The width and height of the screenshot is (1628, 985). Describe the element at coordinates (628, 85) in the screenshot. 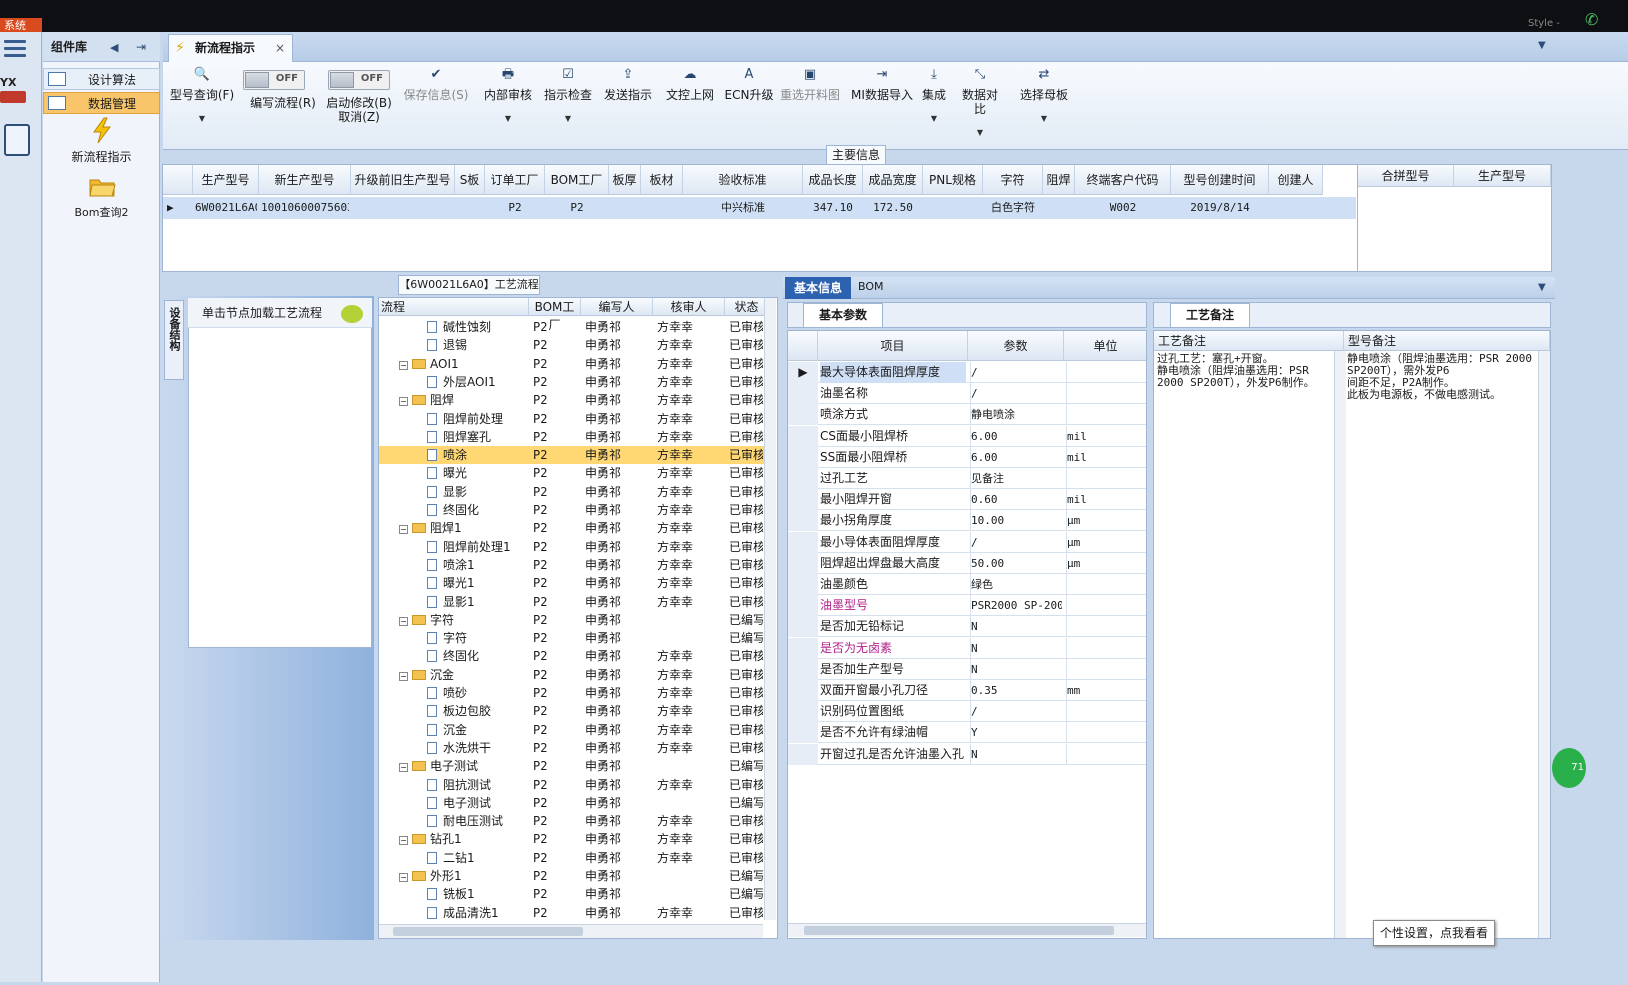

I see `ribbon-button-3: ⇪ 发送指示` at that location.